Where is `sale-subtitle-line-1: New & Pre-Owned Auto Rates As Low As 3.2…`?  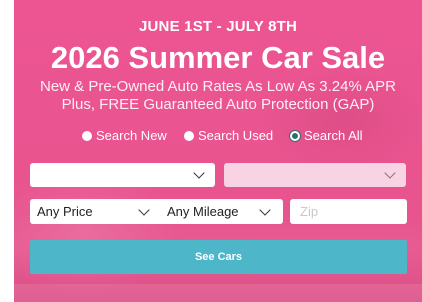
sale-subtitle-line-1: New & Pre-Owned Auto Rates As Low As 3.2… is located at coordinates (217, 86).